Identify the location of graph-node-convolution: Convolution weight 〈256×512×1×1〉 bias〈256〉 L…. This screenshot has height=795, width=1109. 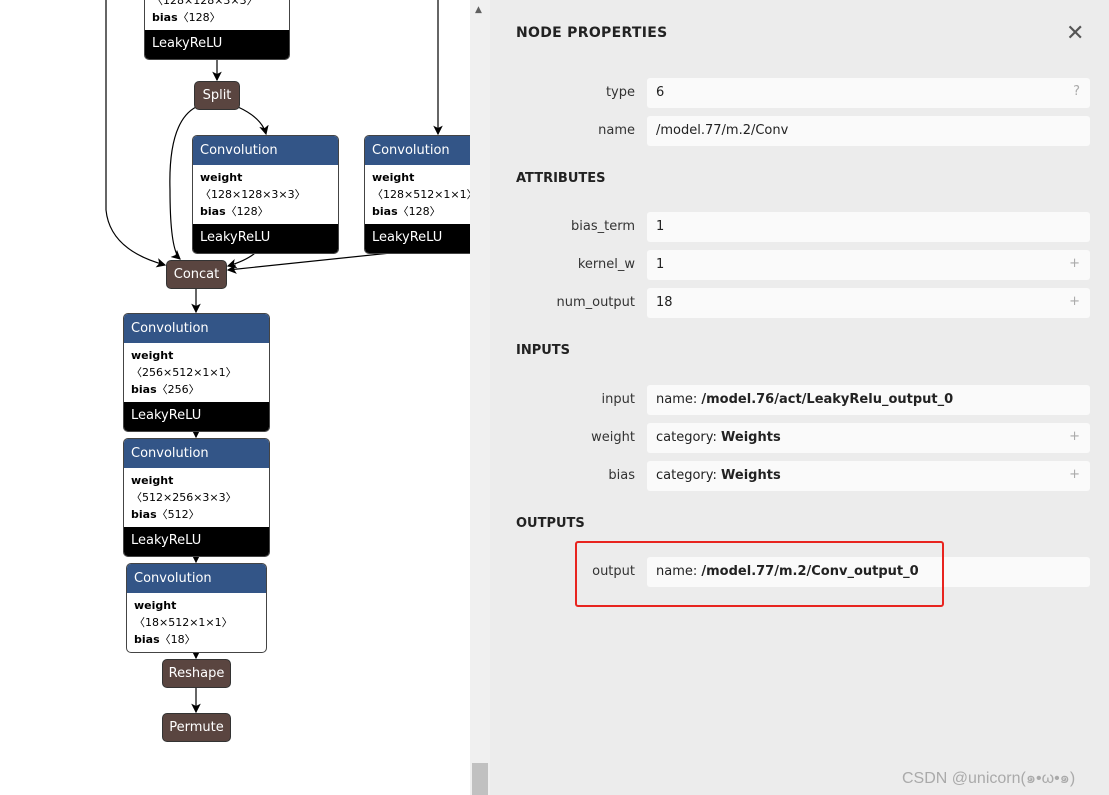
(196, 372).